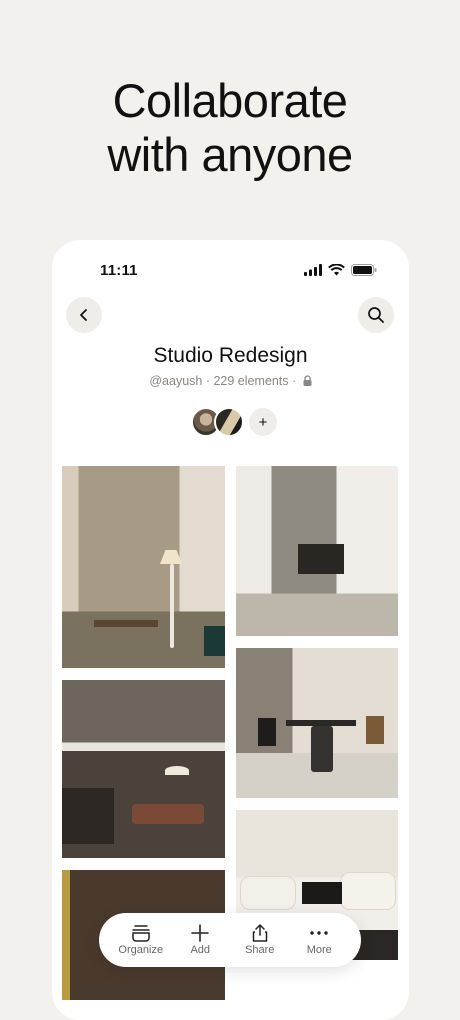  Describe the element at coordinates (263, 422) in the screenshot. I see `add-collaborator-button: +` at that location.